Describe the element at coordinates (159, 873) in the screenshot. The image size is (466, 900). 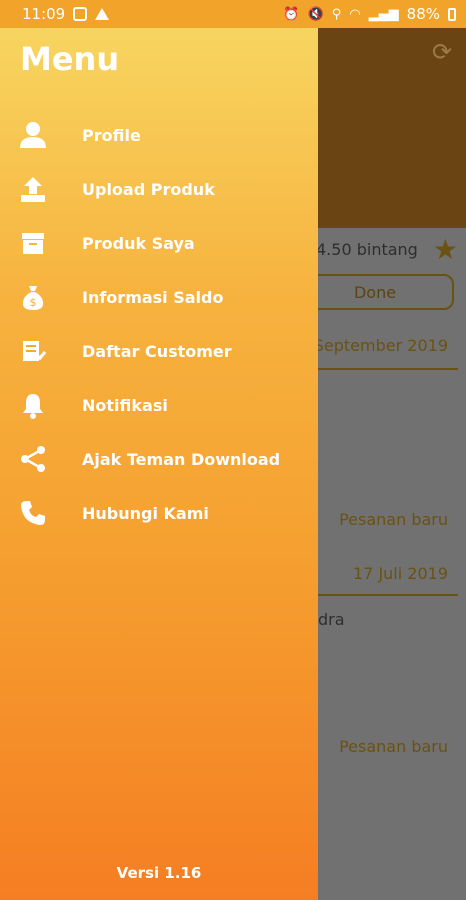
I see `app-version: Versi 1.16` at that location.